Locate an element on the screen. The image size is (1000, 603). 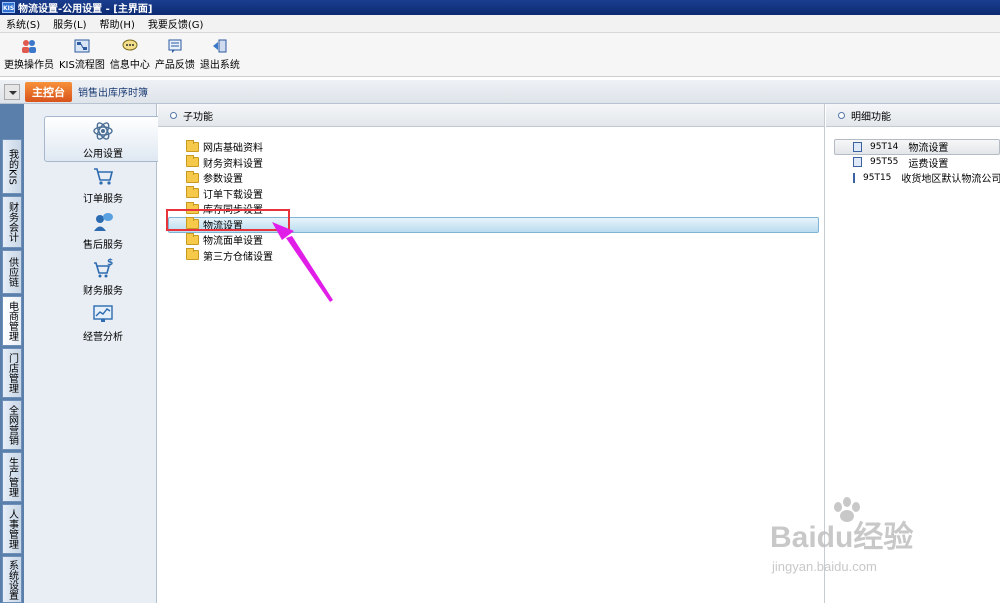
menu-help: 帮助(H) is located at coordinates (117, 23).